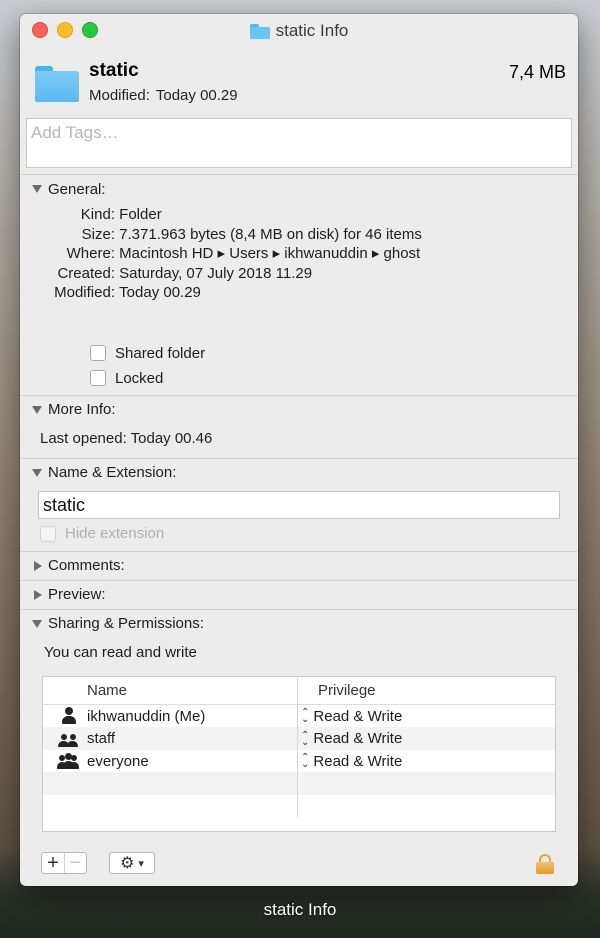  What do you see at coordinates (337, 690) in the screenshot?
I see `privilege-column-header: Privilege` at bounding box center [337, 690].